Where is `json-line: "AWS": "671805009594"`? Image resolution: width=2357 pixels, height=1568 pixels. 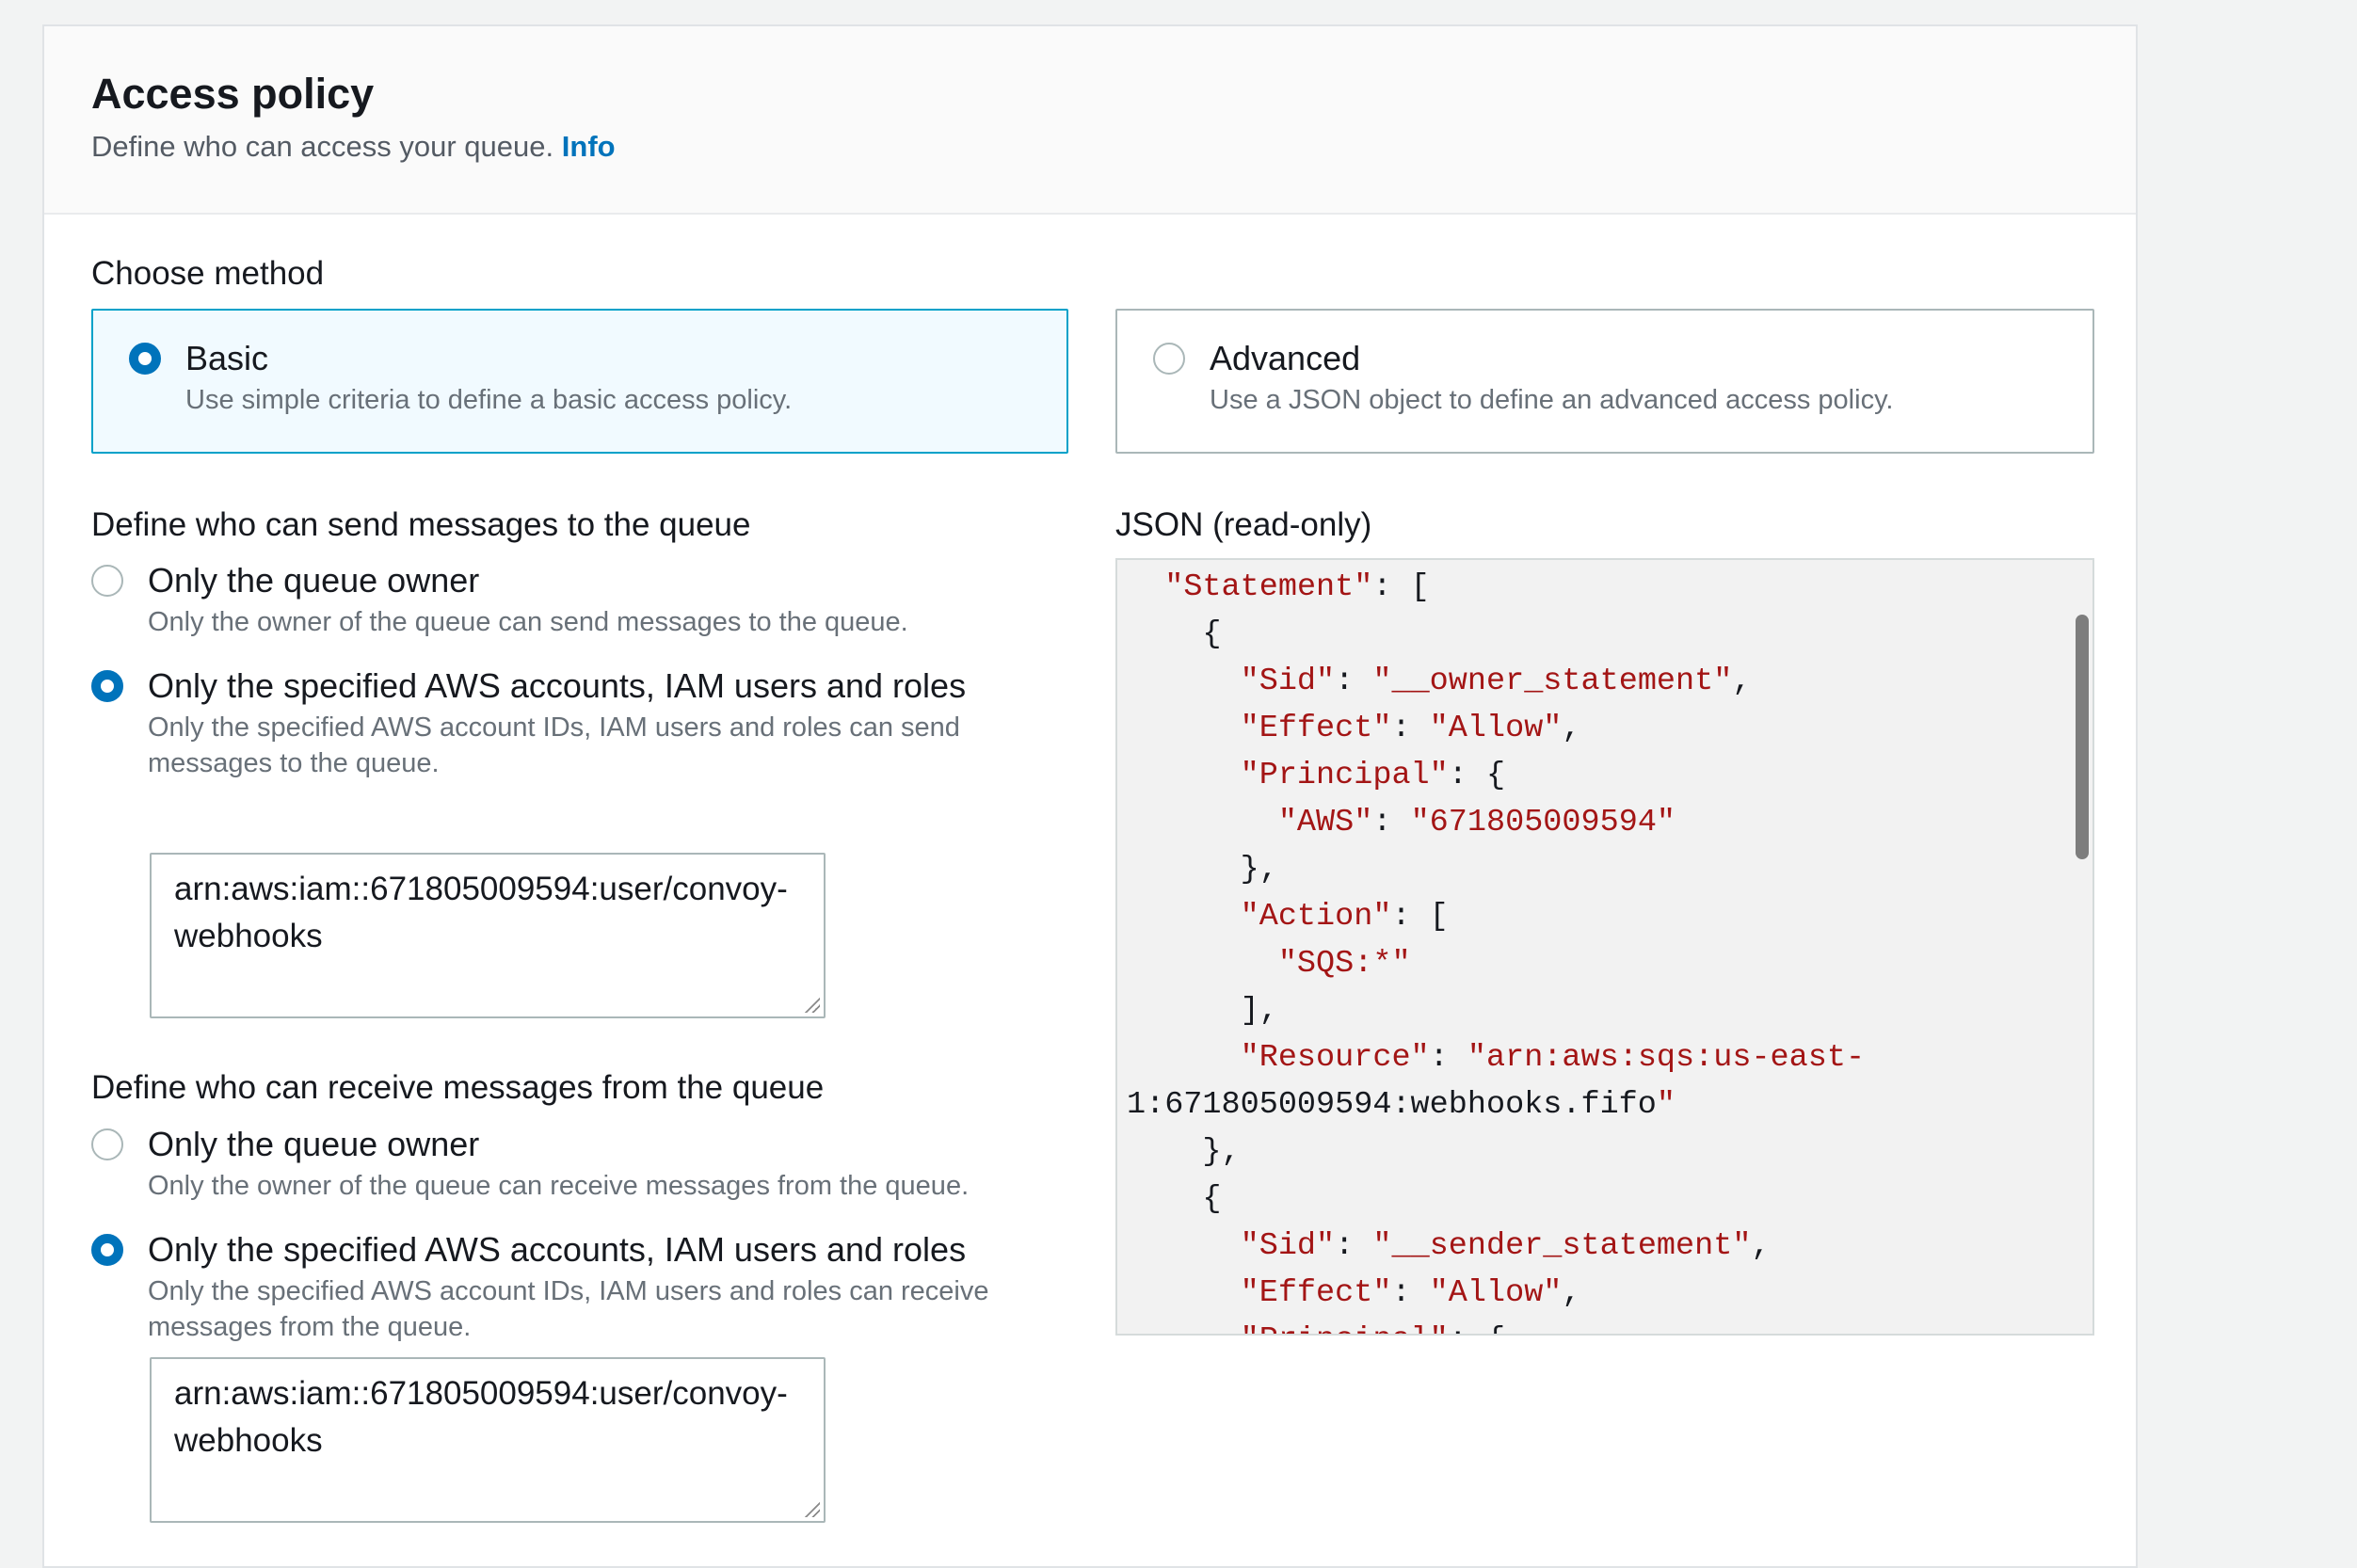
json-line: "AWS": "671805009594" is located at coordinates (1401, 822).